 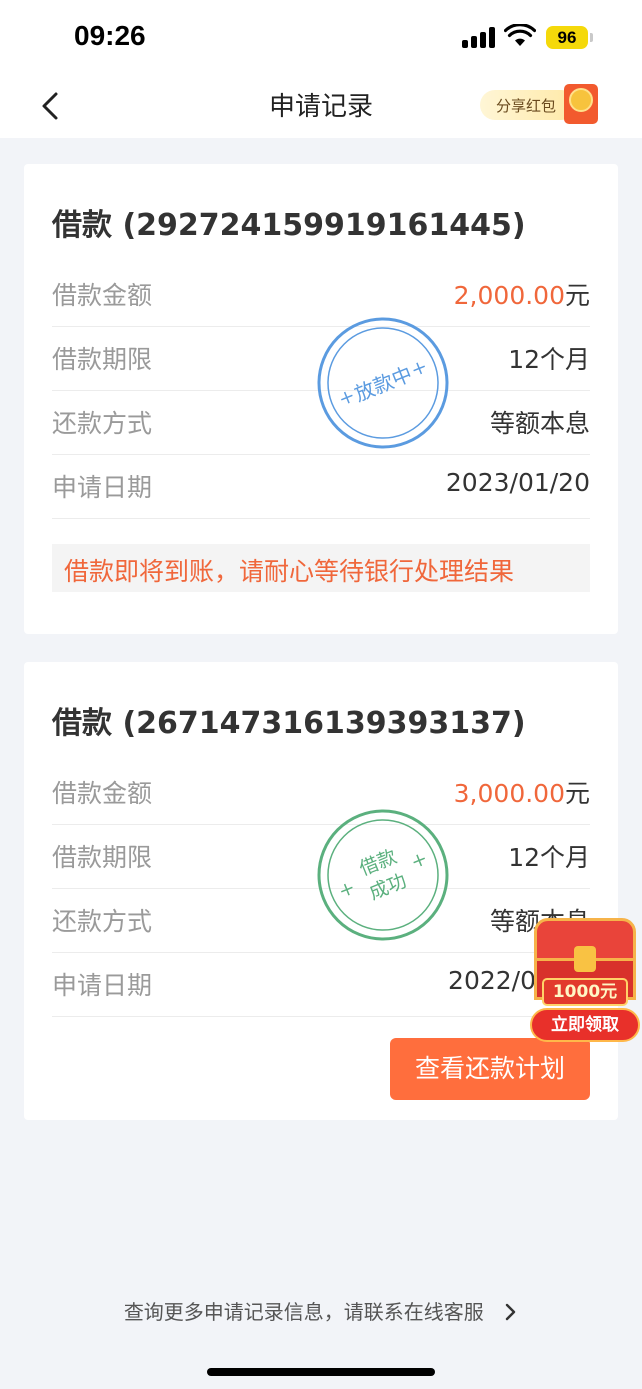 I want to click on stamp-text: 放款中, so click(x=383, y=384).